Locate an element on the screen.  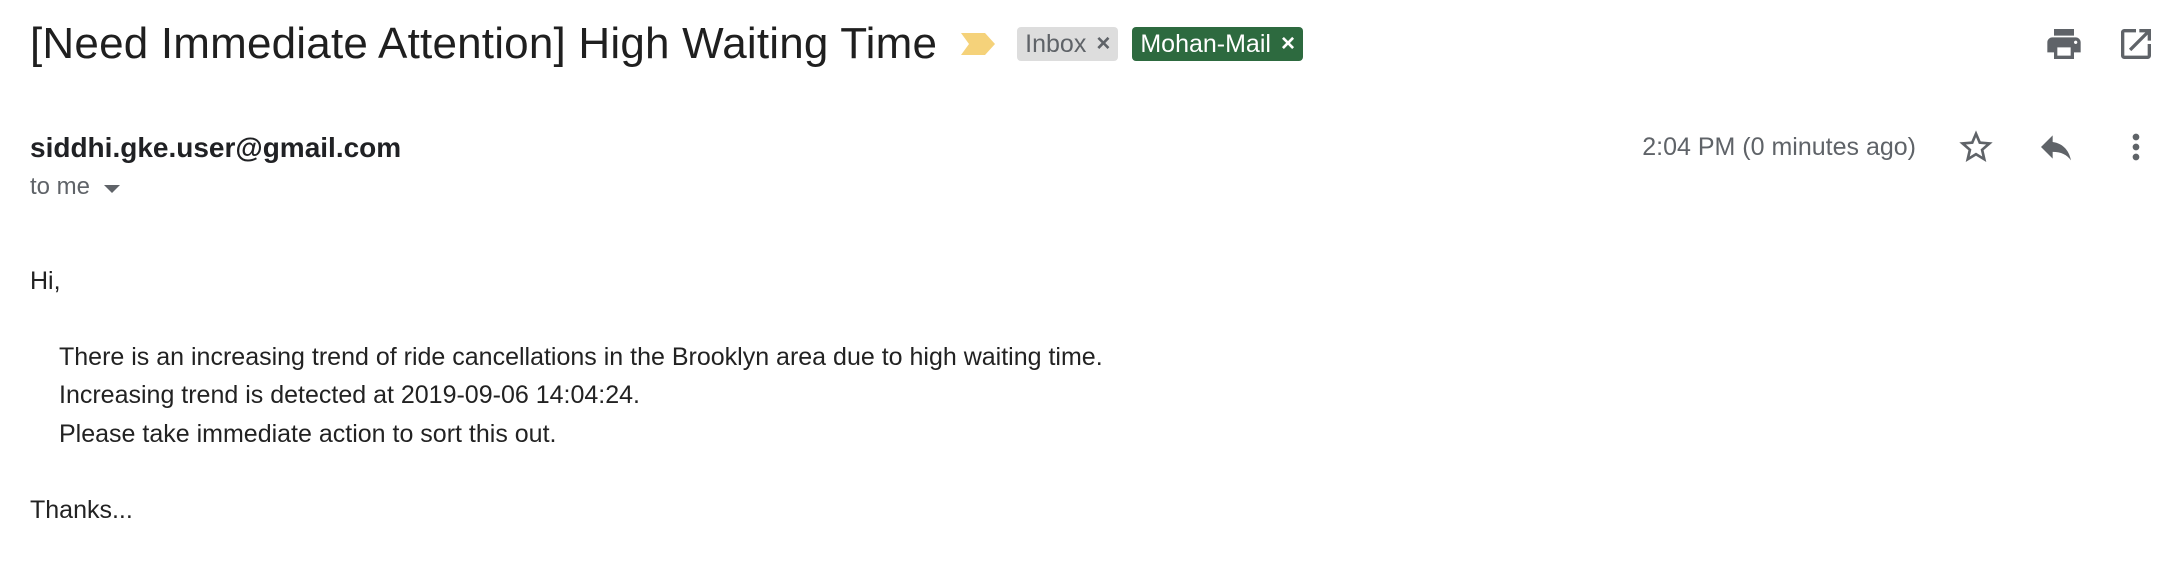
label-name: Inbox is located at coordinates (1056, 43).